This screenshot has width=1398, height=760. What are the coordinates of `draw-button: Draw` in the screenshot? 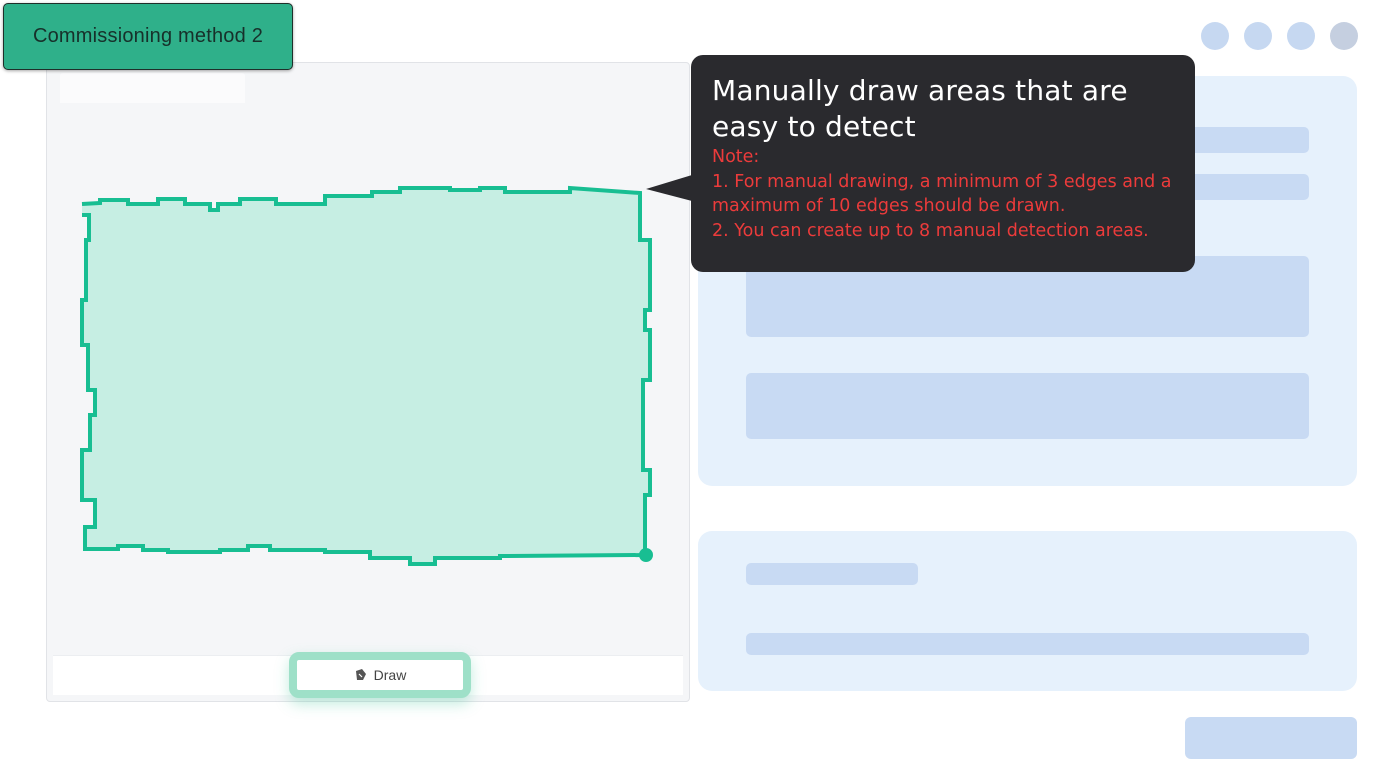 It's located at (380, 675).